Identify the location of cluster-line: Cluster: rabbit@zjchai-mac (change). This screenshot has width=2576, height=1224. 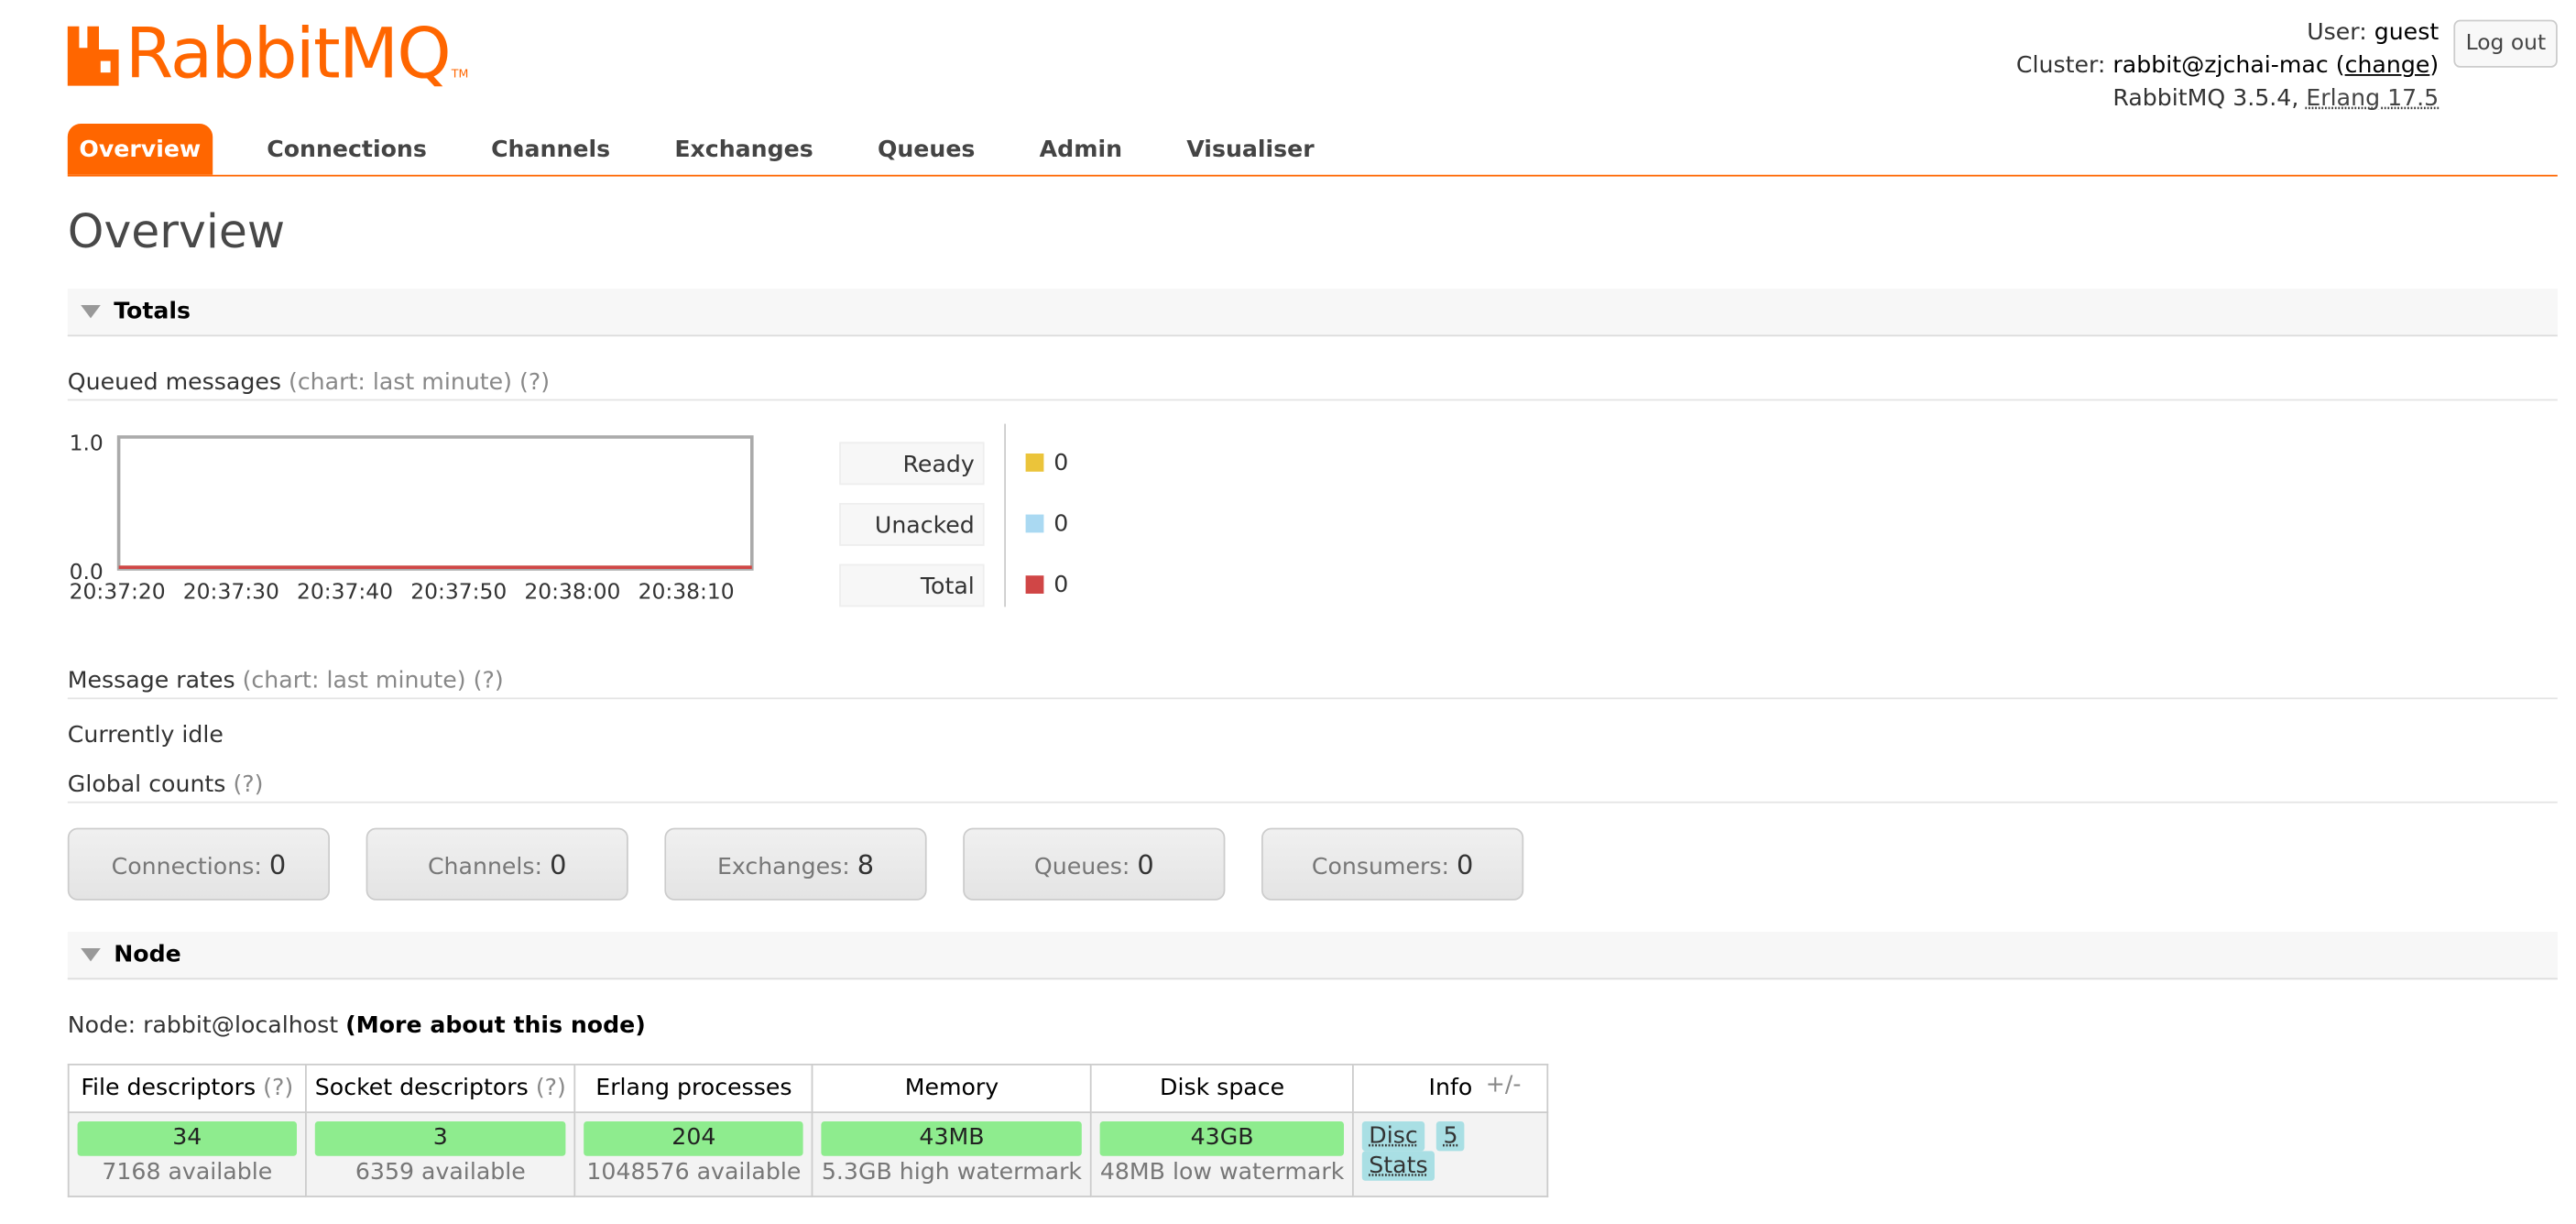
(2228, 66).